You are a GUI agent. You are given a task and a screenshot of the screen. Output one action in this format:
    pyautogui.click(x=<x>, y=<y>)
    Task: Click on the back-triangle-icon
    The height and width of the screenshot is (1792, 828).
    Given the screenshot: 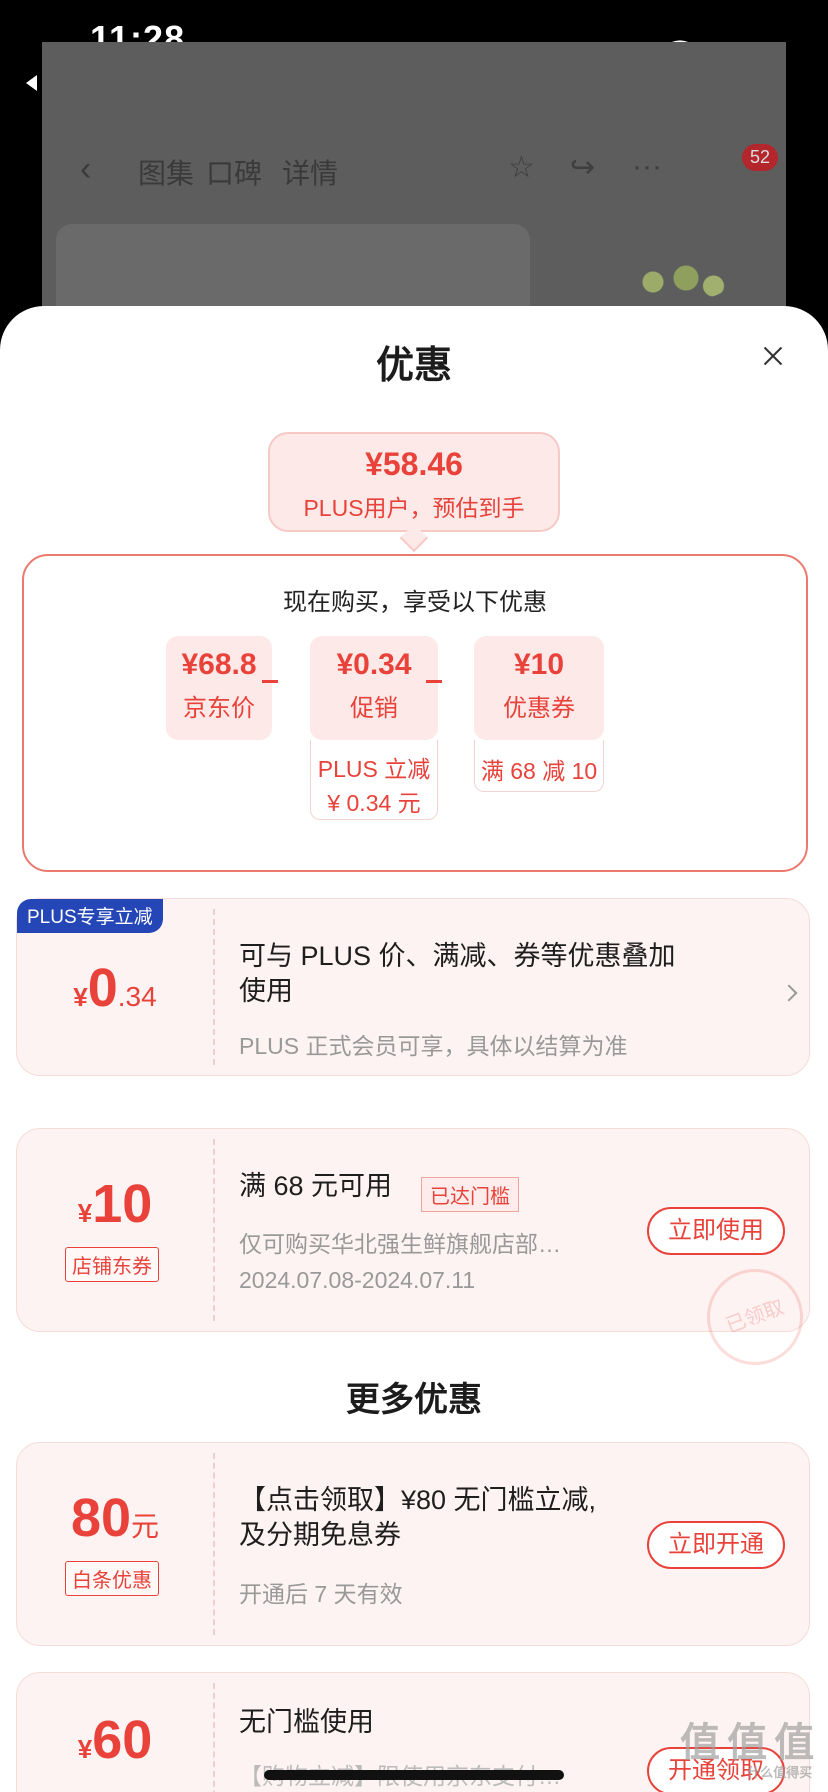 What is the action you would take?
    pyautogui.click(x=31, y=83)
    